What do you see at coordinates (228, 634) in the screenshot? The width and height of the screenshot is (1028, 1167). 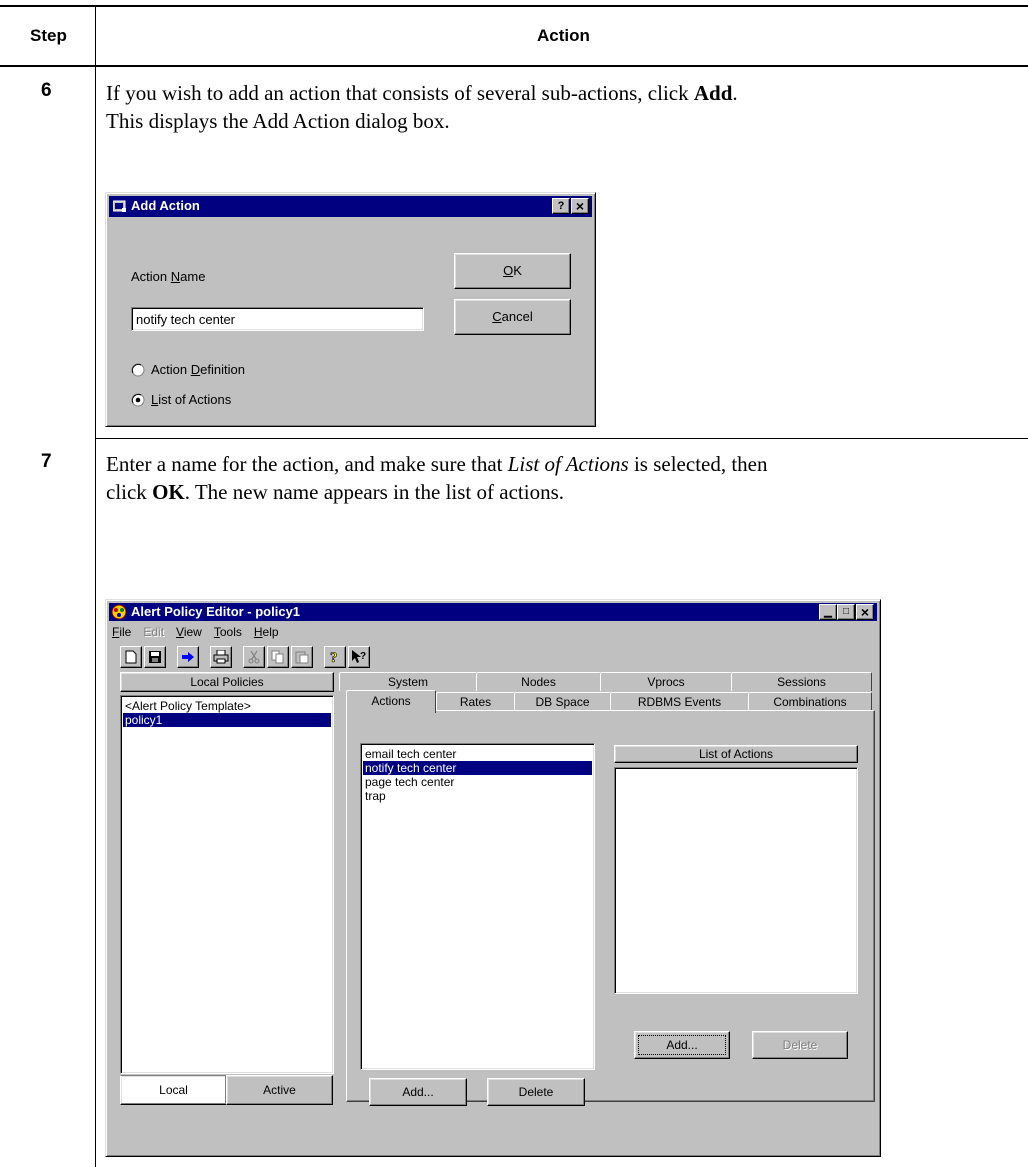 I see `menu-tools: Tools` at bounding box center [228, 634].